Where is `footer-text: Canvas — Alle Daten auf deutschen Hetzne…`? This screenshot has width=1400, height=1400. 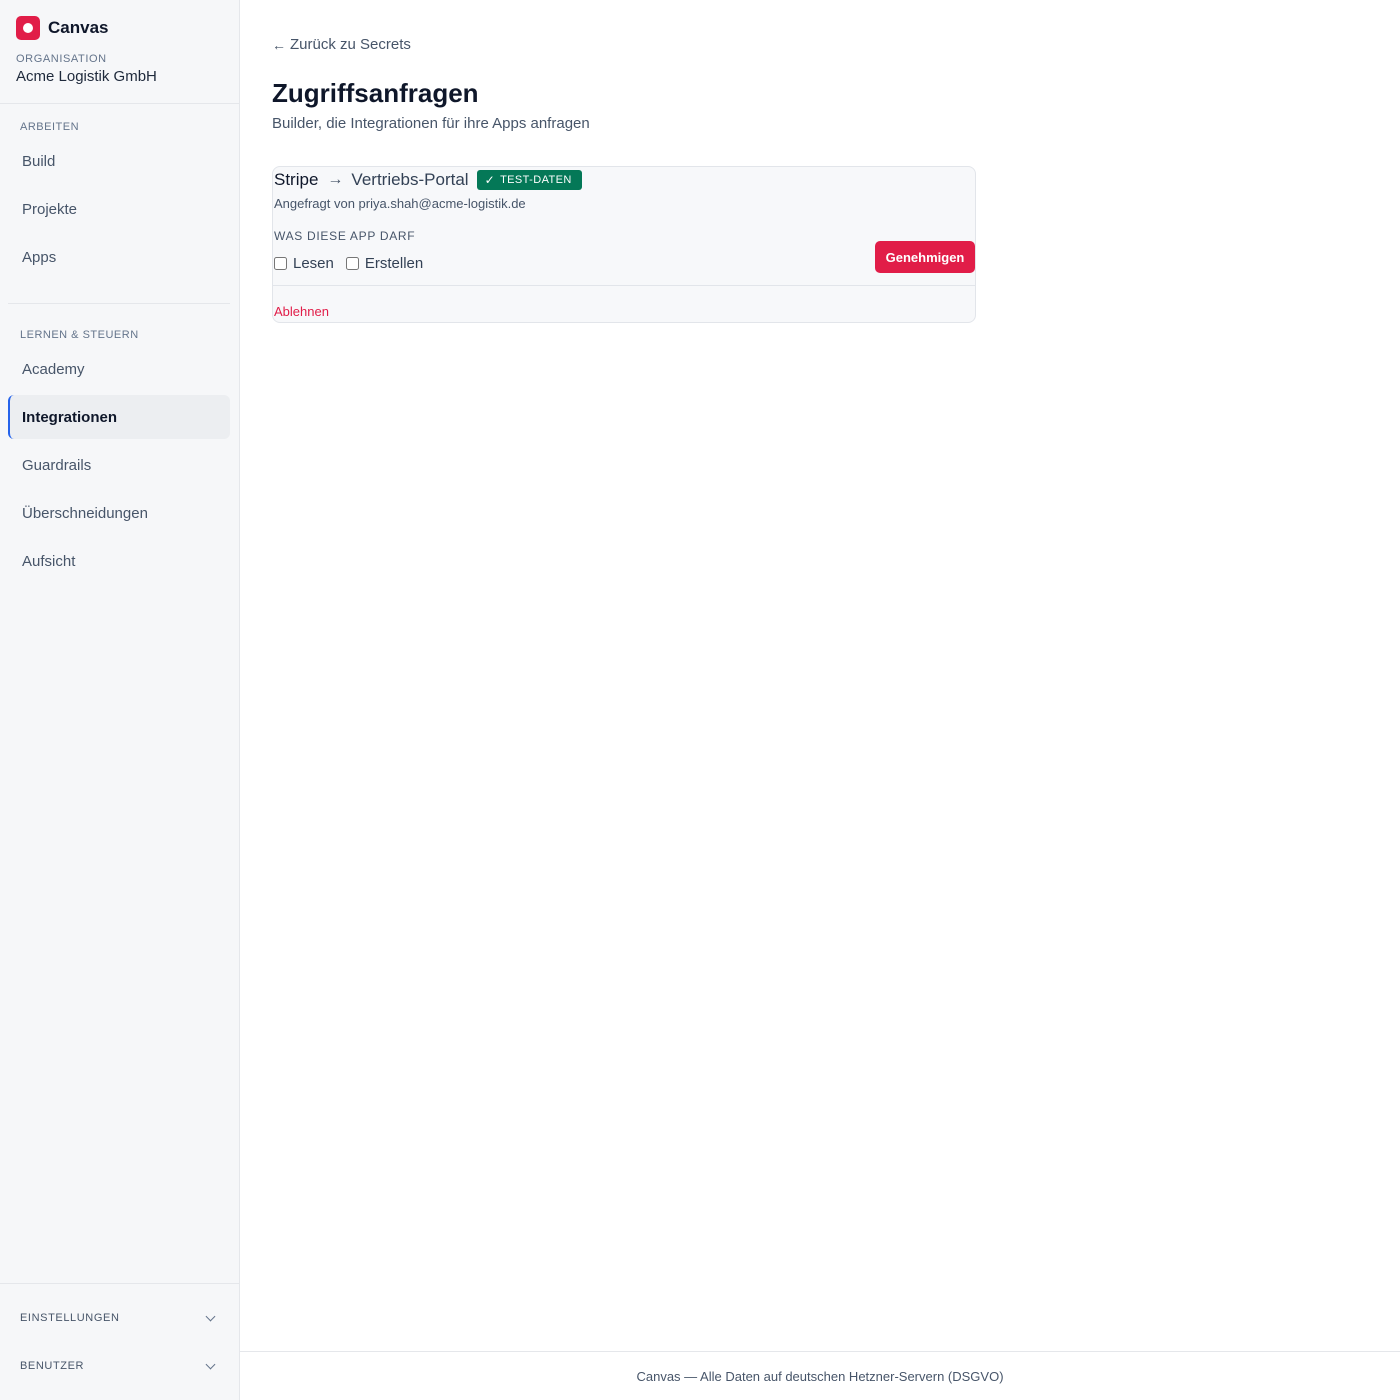
footer-text: Canvas — Alle Daten auf deutschen Hetzne… is located at coordinates (820, 1376).